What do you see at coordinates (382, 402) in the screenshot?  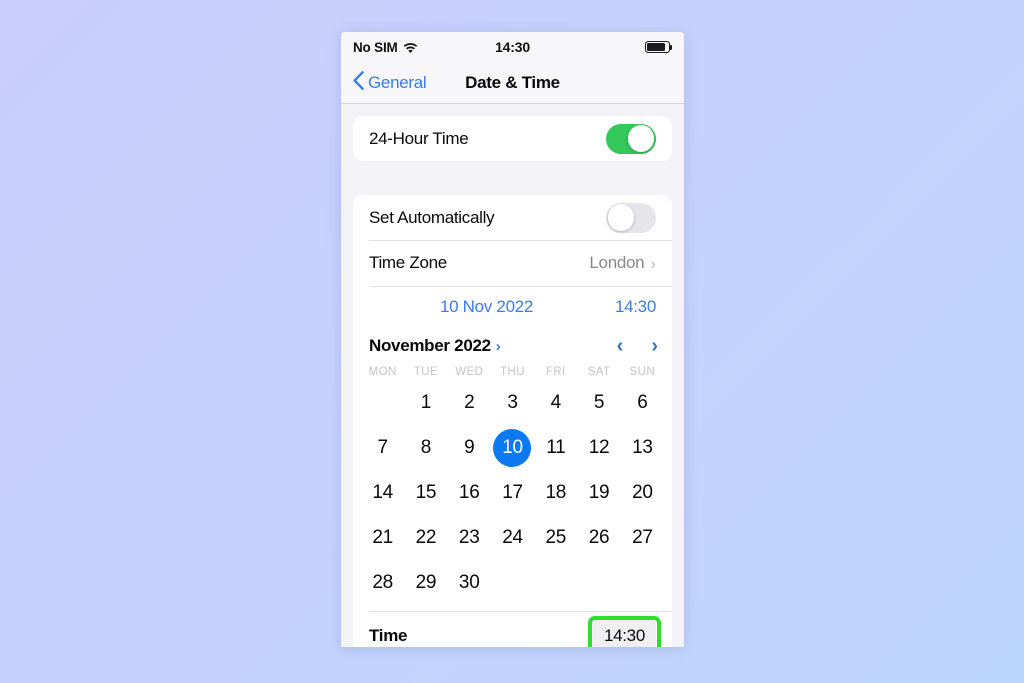 I see `calendar-day-blank` at bounding box center [382, 402].